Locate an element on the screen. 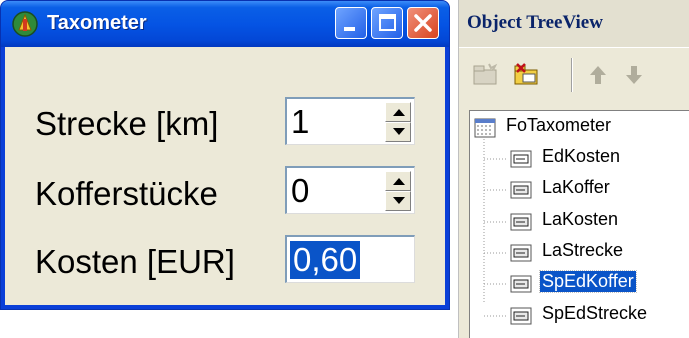 Image resolution: width=689 pixels, height=338 pixels. koffer-spin-edit: 0 is located at coordinates (350, 190).